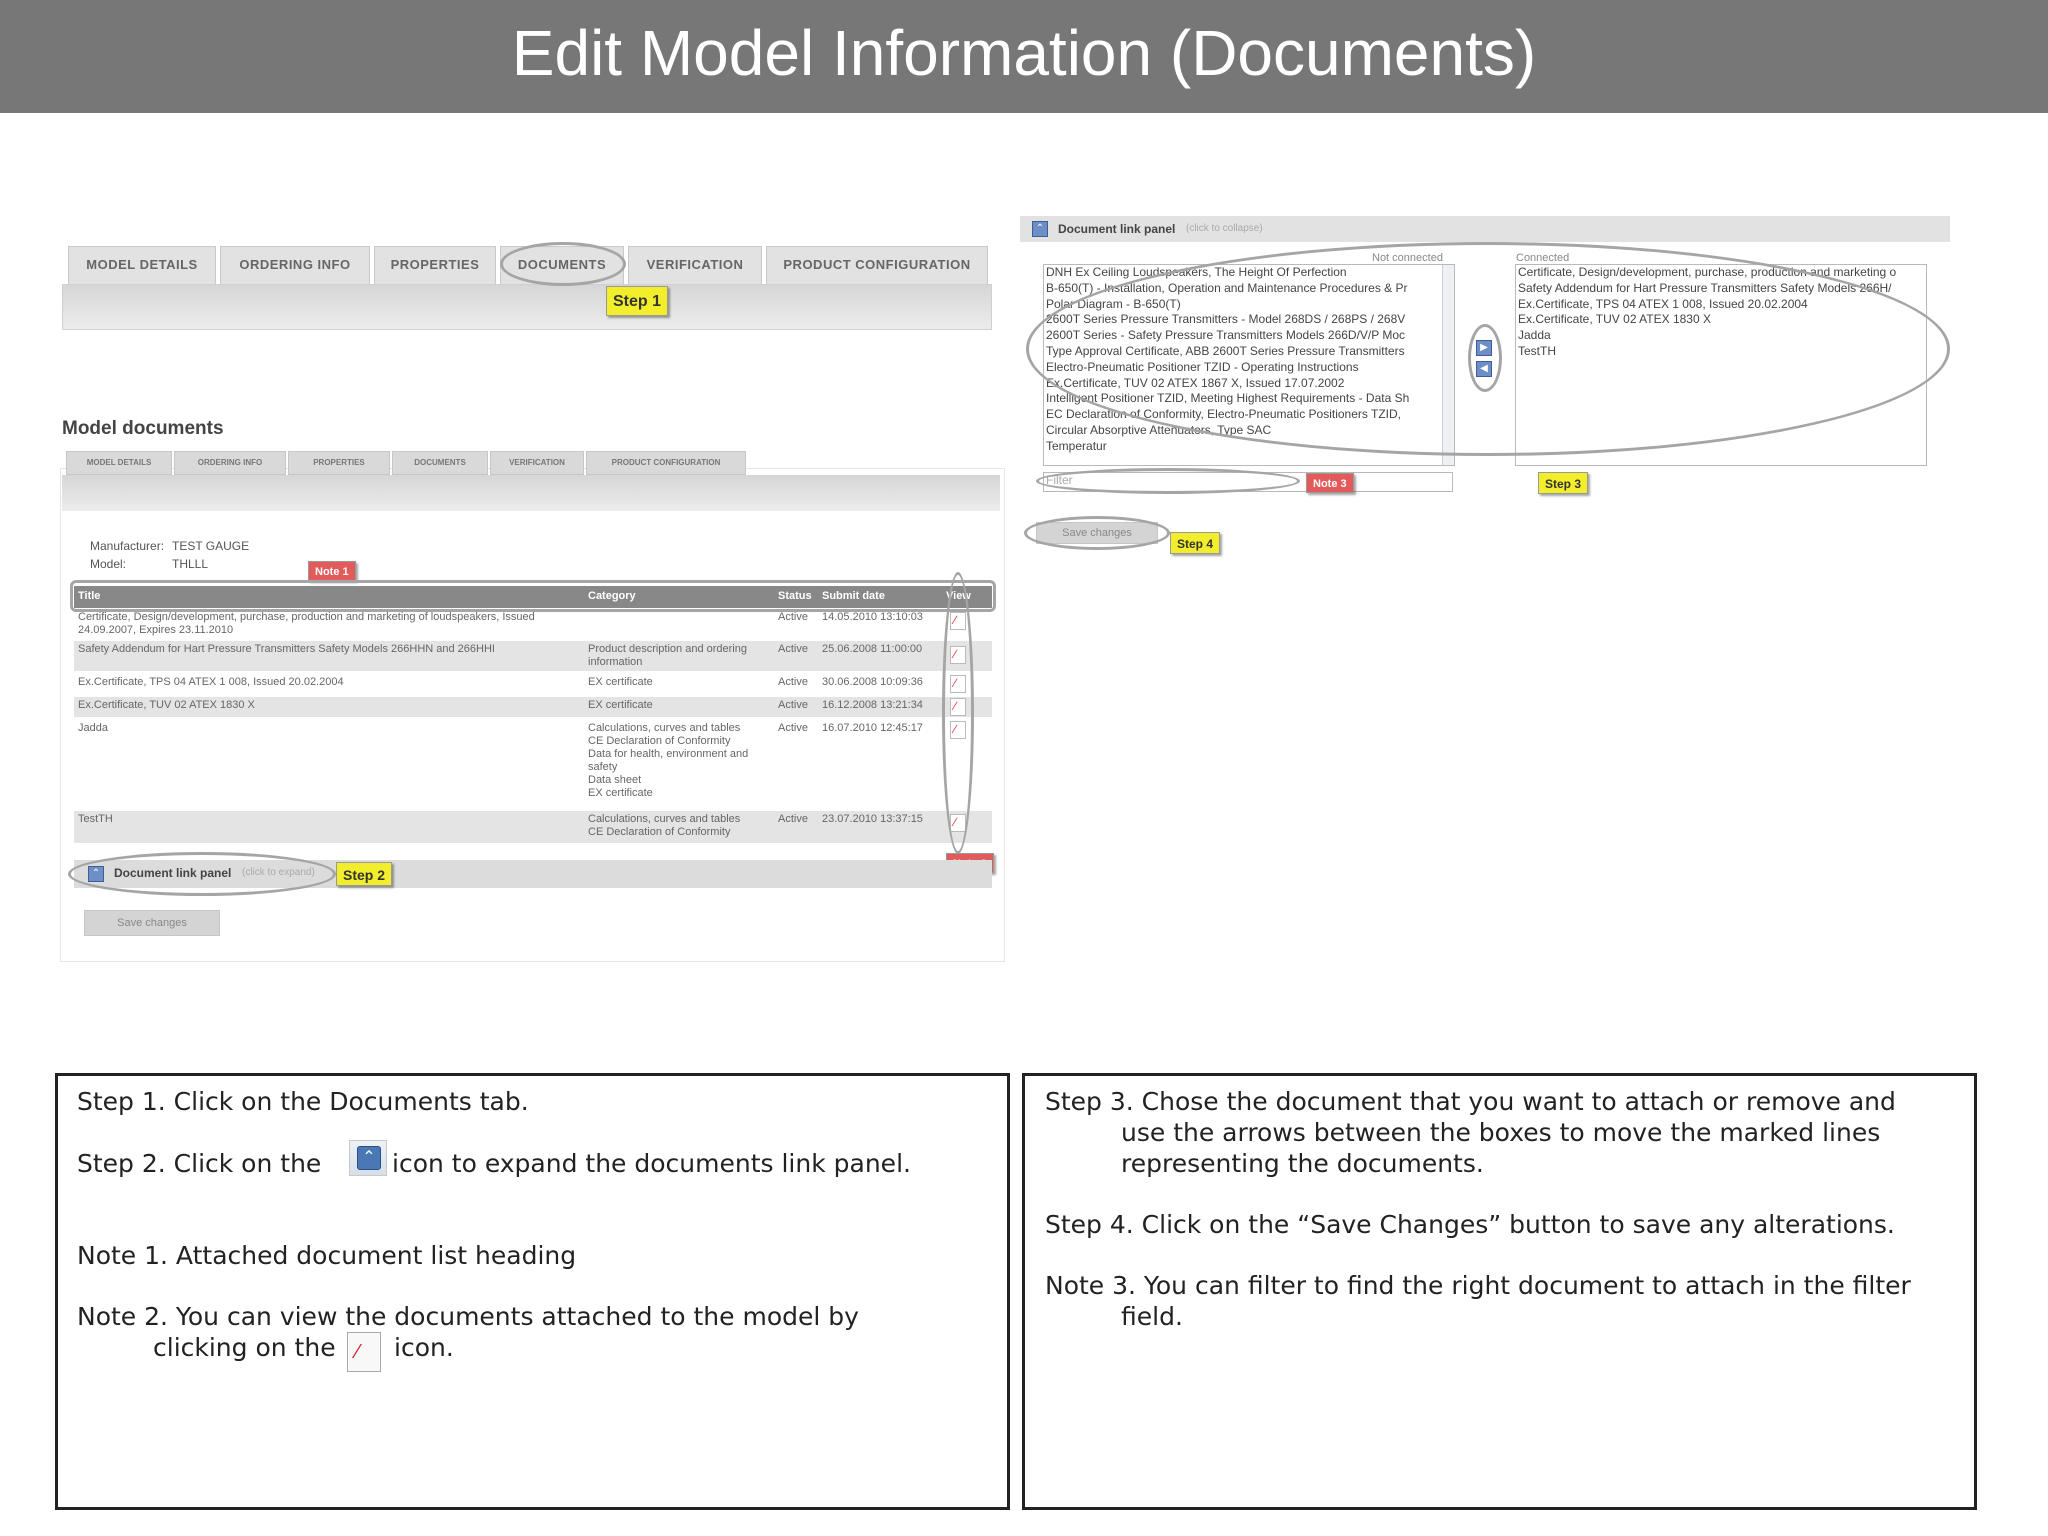 The height and width of the screenshot is (1536, 2048). What do you see at coordinates (190, 564) in the screenshot?
I see `model-value: THLLL` at bounding box center [190, 564].